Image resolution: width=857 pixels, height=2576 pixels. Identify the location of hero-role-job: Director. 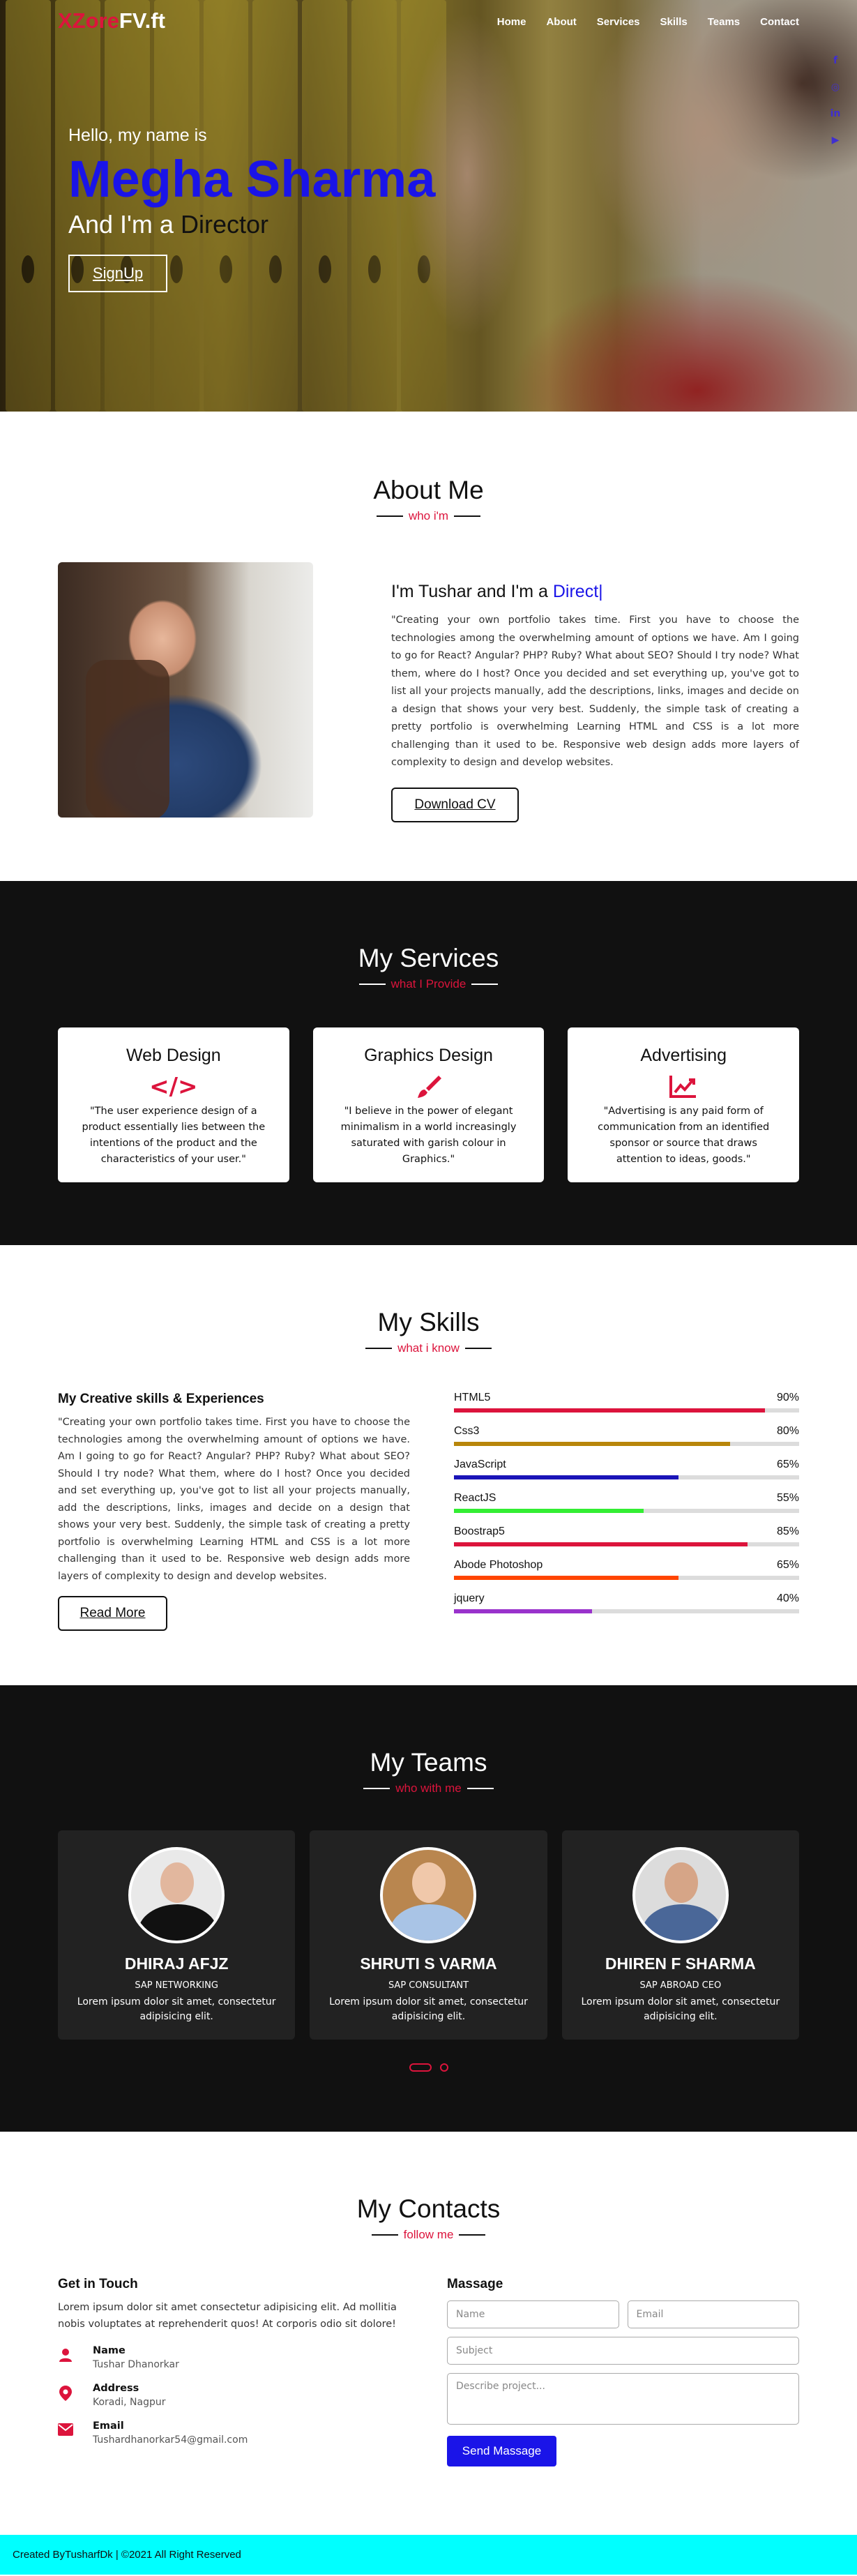
(224, 224).